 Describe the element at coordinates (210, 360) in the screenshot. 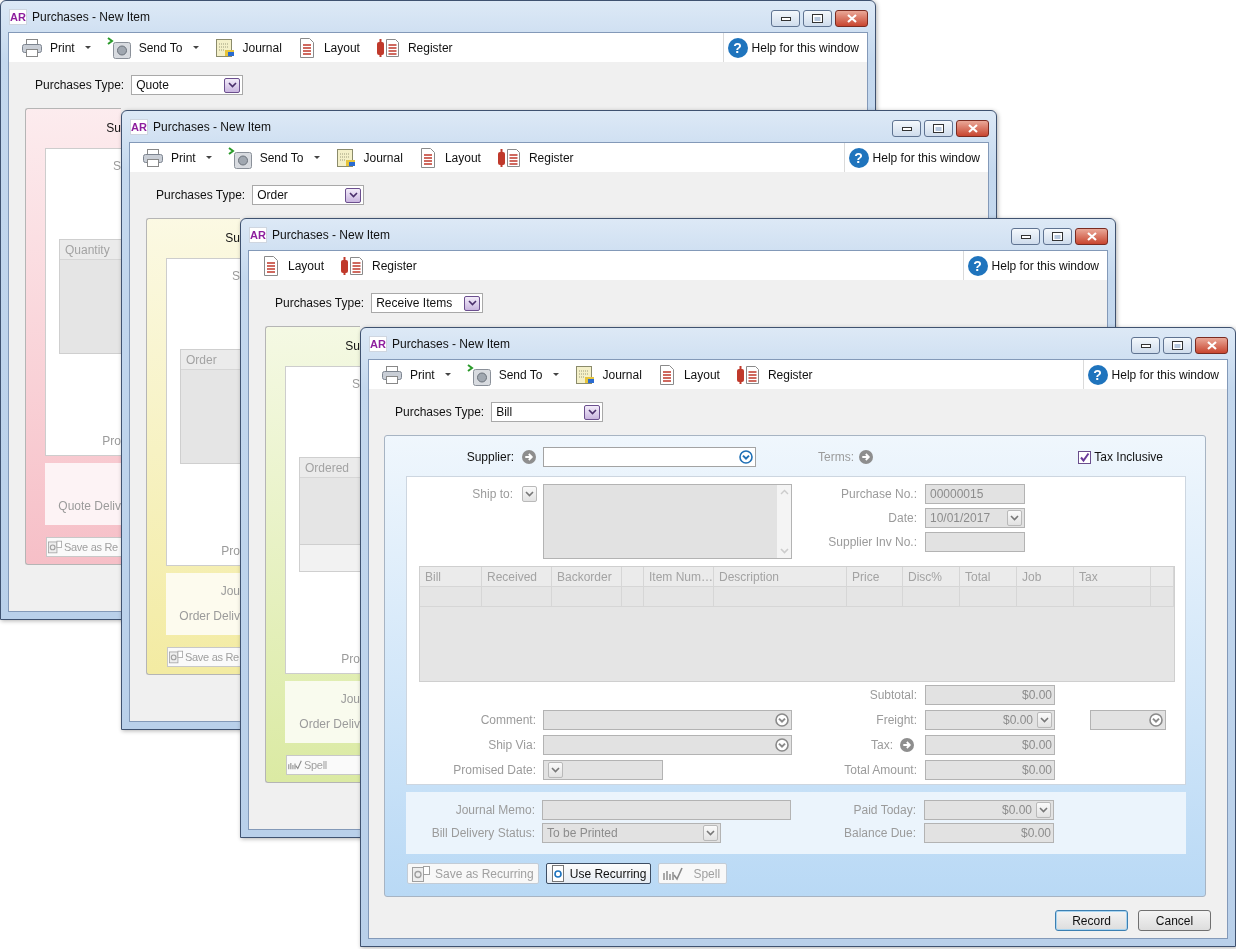

I see `column-header: Order` at that location.